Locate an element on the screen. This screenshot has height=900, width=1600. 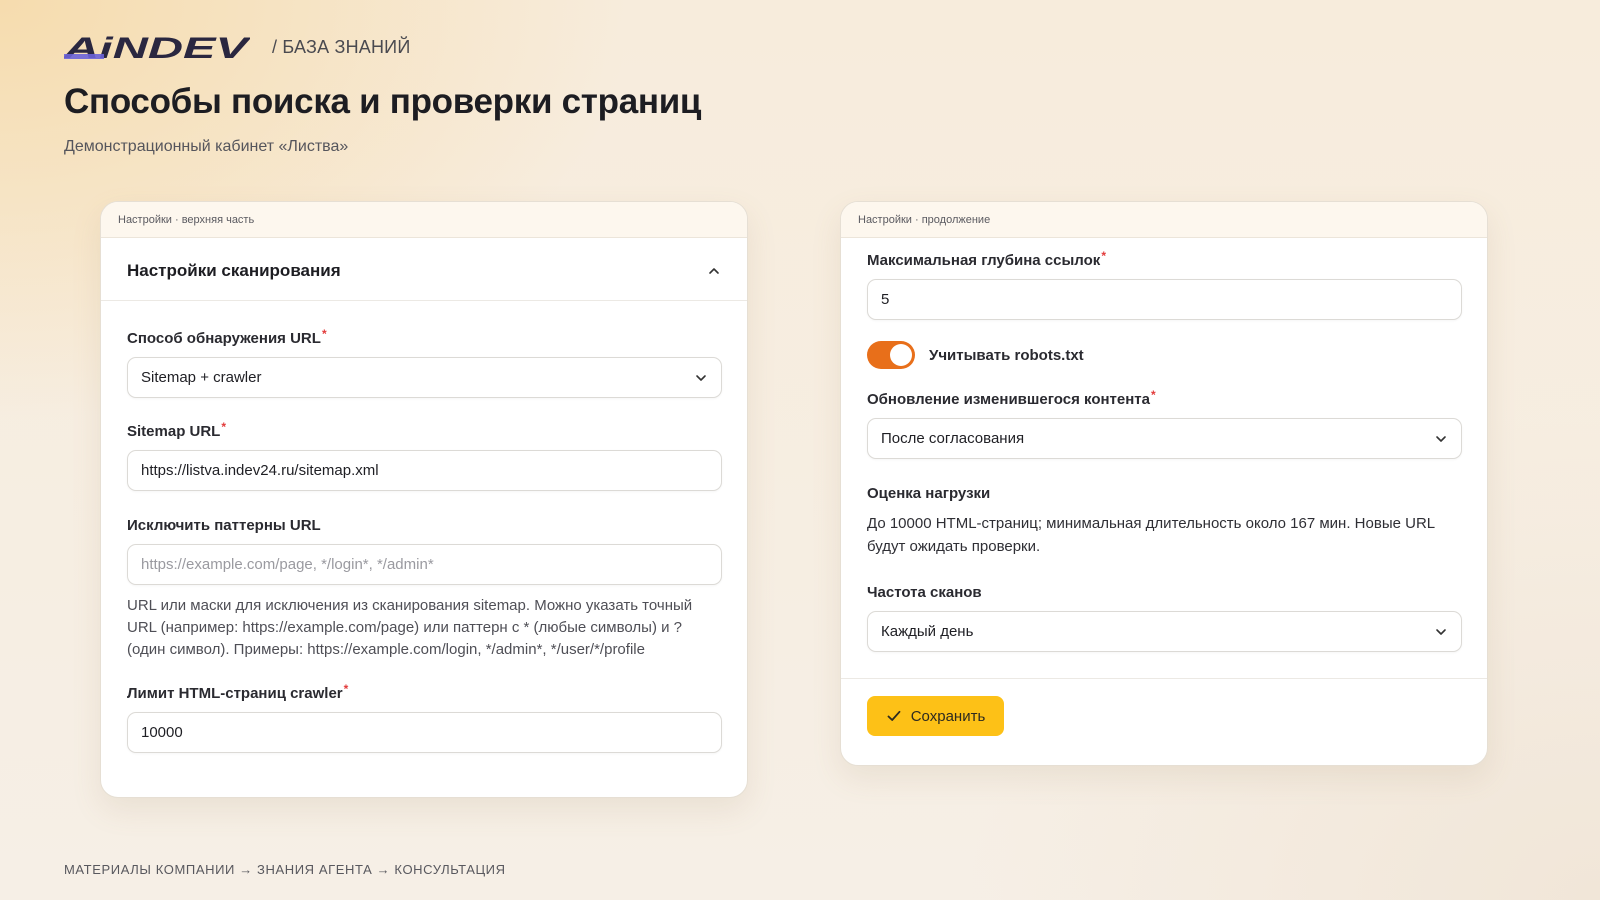
robots-toggle-label: Учитывать robots.txt is located at coordinates (1006, 355).